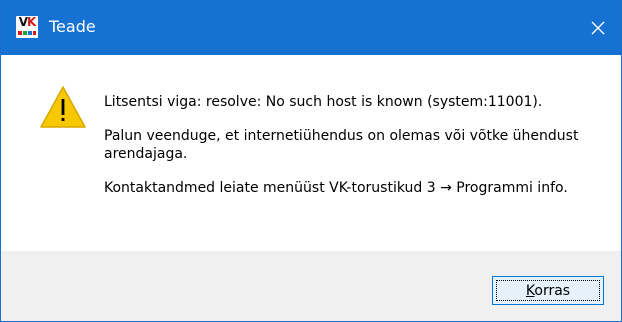 Image resolution: width=622 pixels, height=322 pixels. I want to click on vk-app-icon: VK, so click(27, 26).